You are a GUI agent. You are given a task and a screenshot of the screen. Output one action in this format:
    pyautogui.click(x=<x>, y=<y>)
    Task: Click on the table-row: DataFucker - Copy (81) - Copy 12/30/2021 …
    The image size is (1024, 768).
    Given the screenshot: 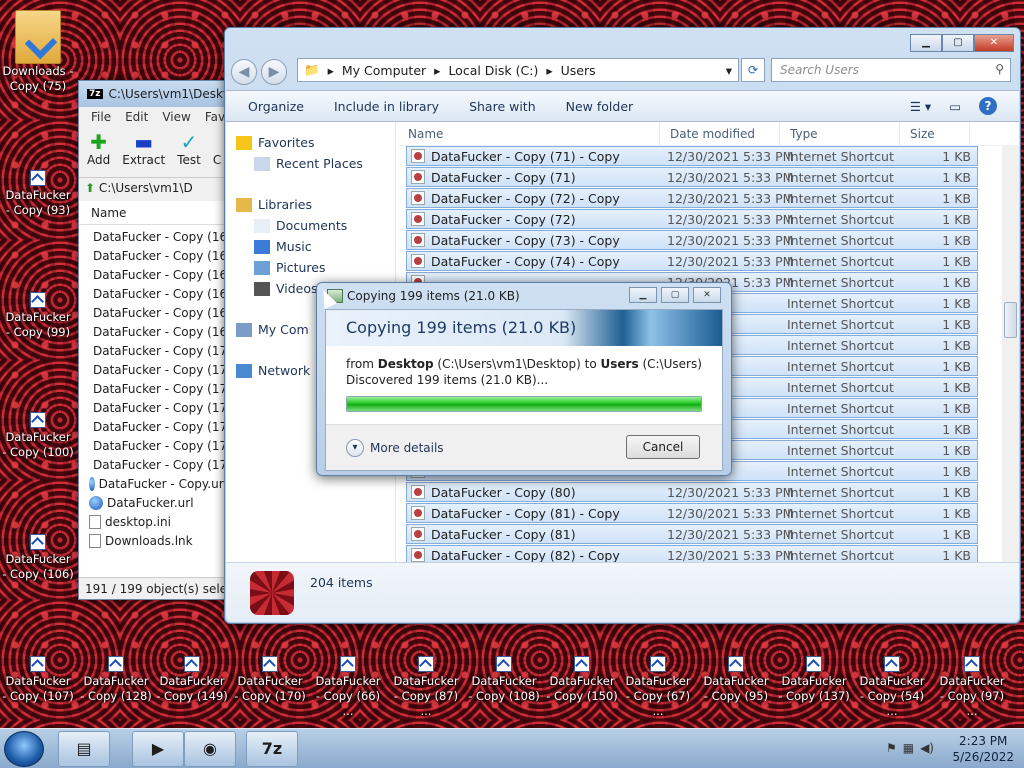 What is the action you would take?
    pyautogui.click(x=692, y=513)
    